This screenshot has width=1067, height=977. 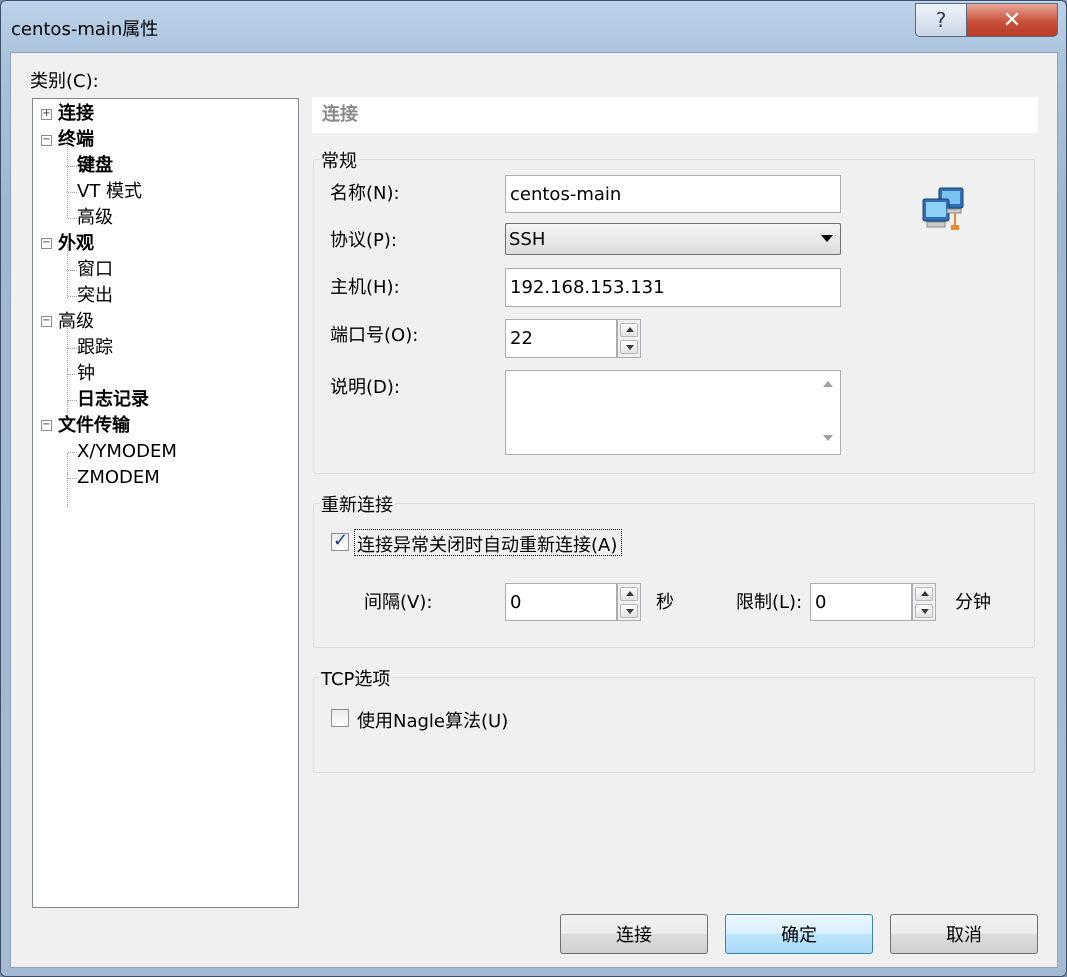 I want to click on auto-reconnect-label: 连接异常关闭时自动重新连接(A), so click(x=487, y=544).